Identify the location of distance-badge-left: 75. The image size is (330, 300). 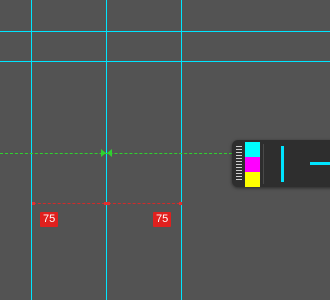
(49, 219).